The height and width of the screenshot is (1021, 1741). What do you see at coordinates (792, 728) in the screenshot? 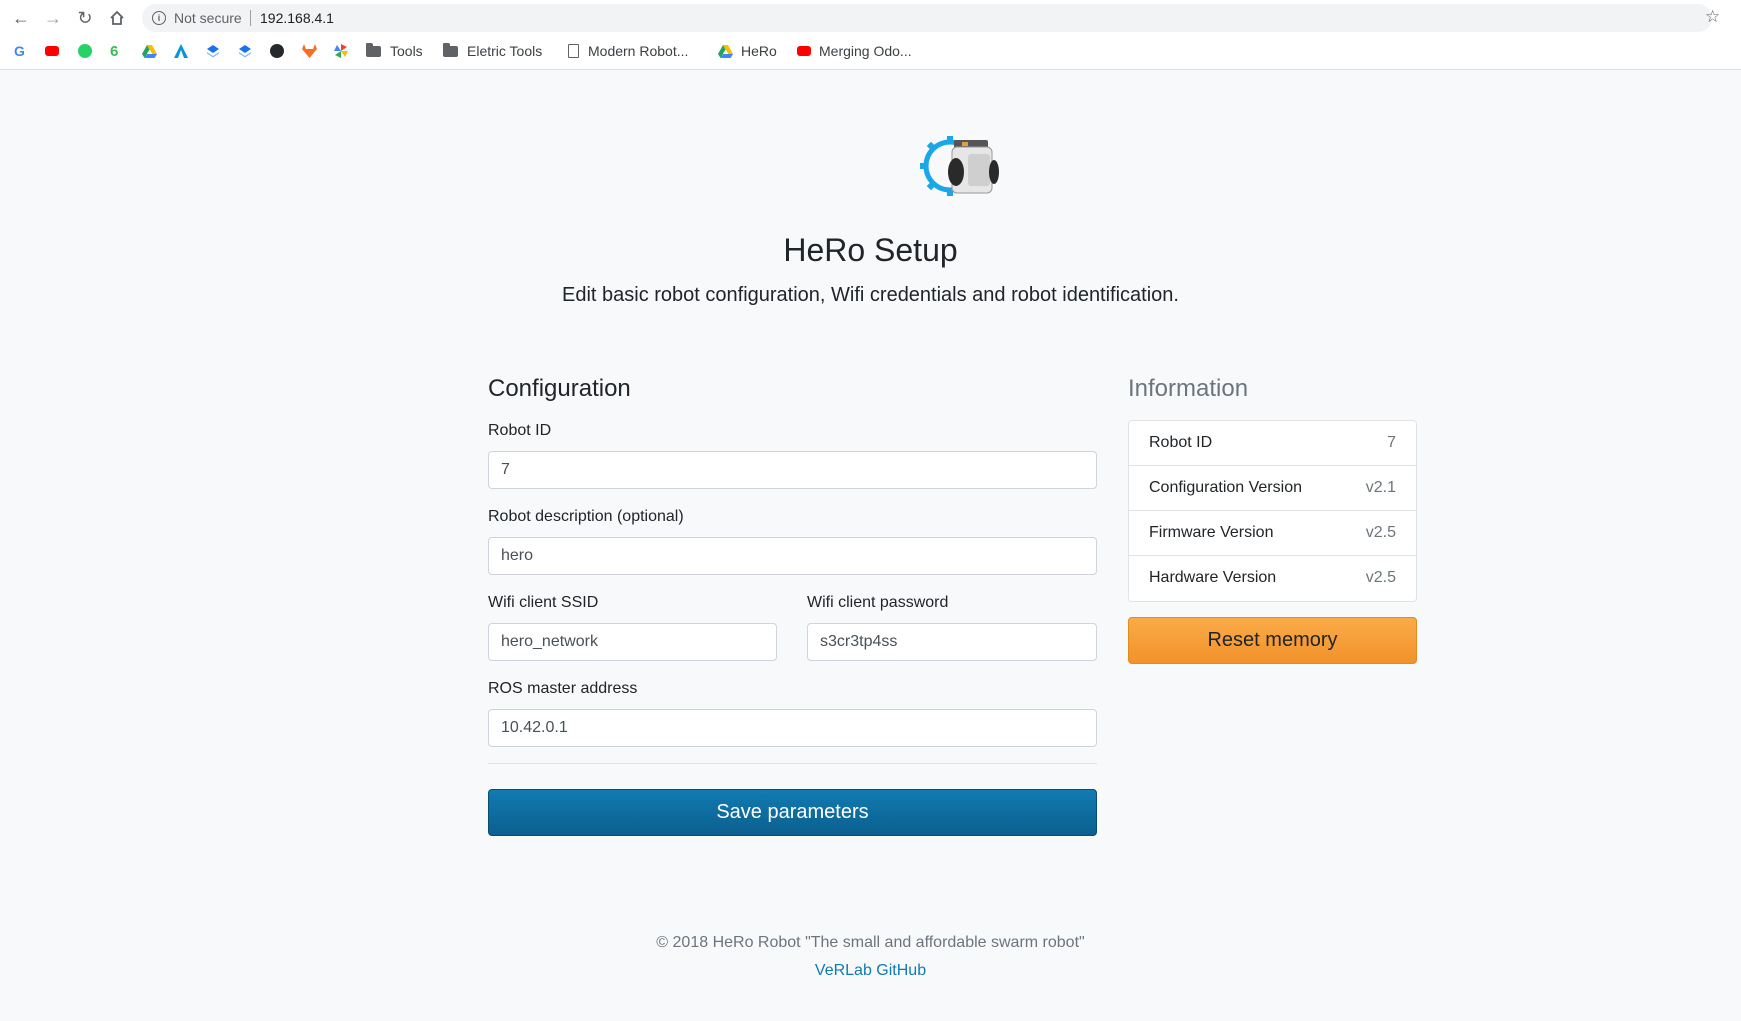
I see `ros-master-input: 10.42.0.1` at bounding box center [792, 728].